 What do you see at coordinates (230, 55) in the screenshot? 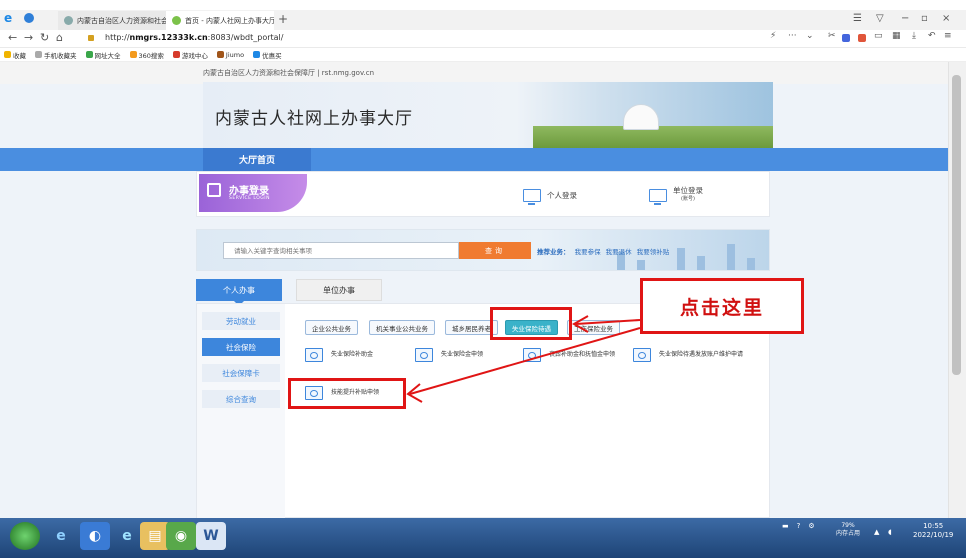
I see `bookmark-item: Jiumo` at bounding box center [230, 55].